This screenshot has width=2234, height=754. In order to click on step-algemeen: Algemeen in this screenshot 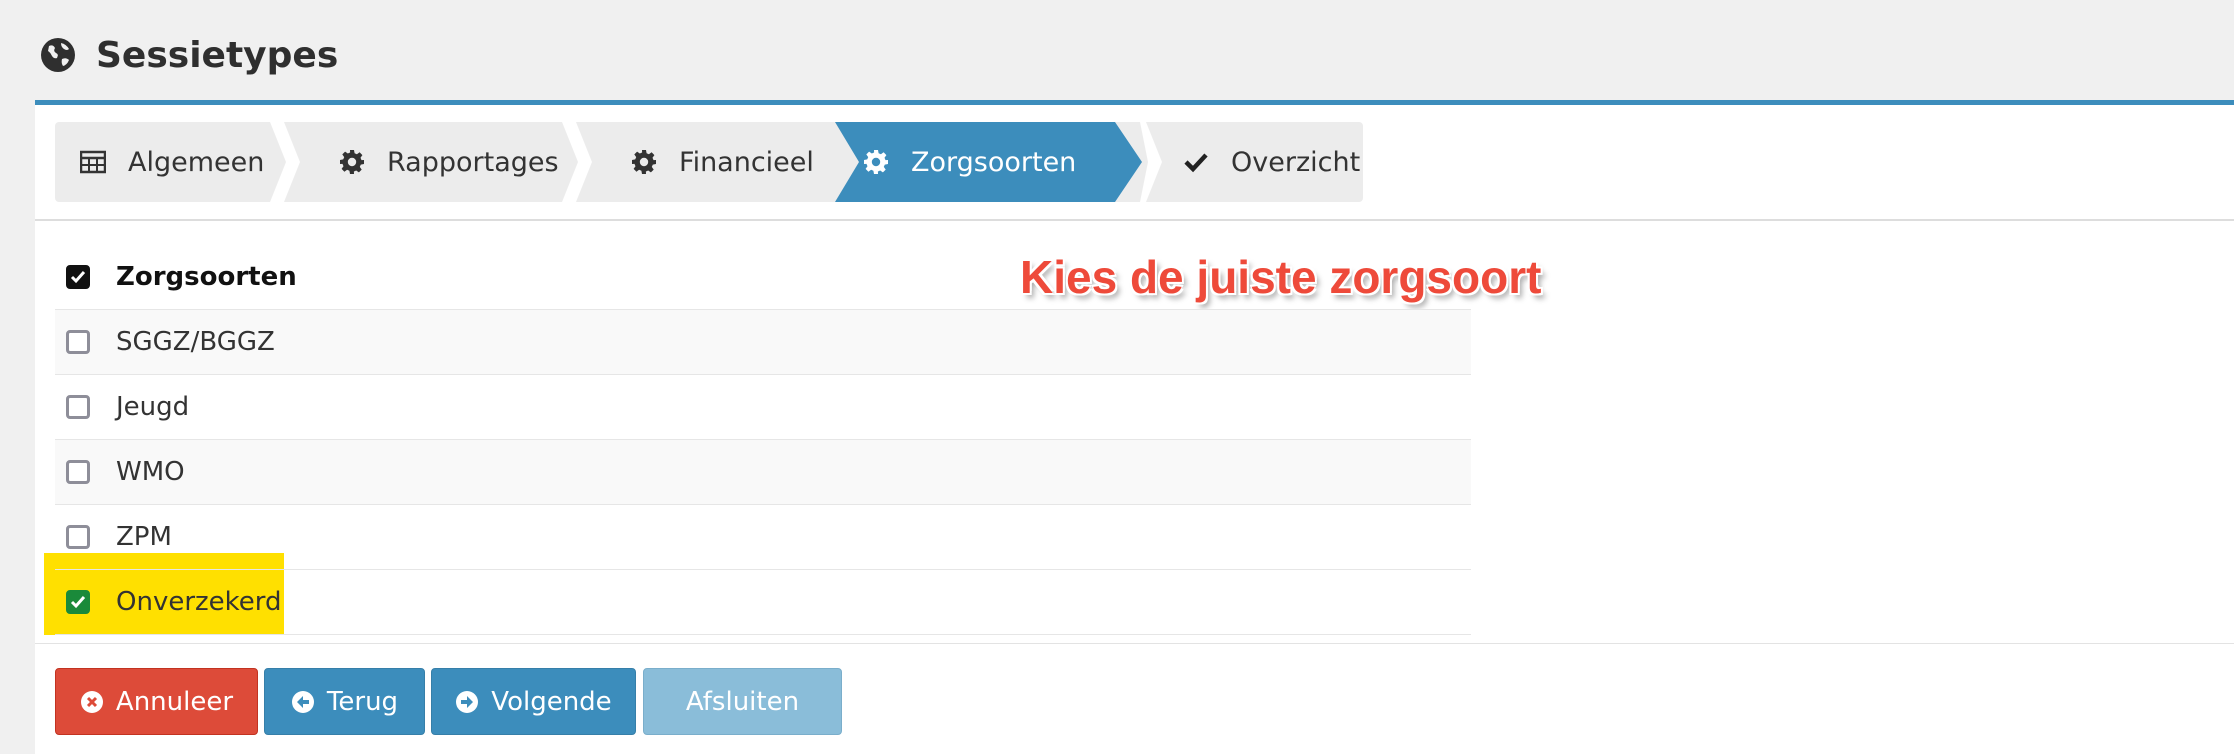, I will do `click(172, 162)`.